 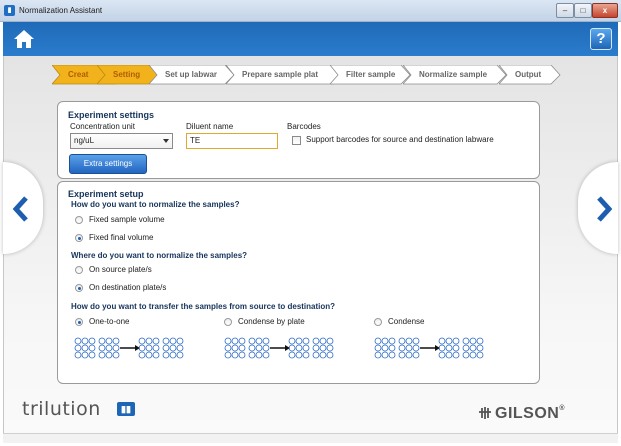 I want to click on minimize-button: –, so click(x=565, y=10).